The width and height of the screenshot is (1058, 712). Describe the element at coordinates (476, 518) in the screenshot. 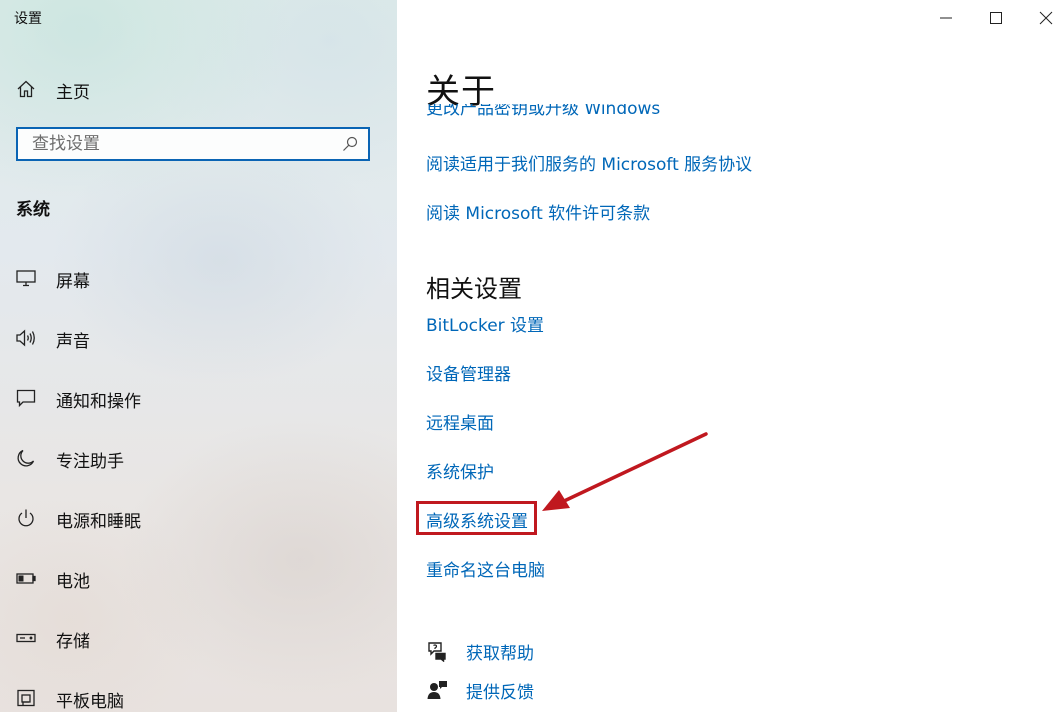

I see `annotation-highlight-box` at that location.